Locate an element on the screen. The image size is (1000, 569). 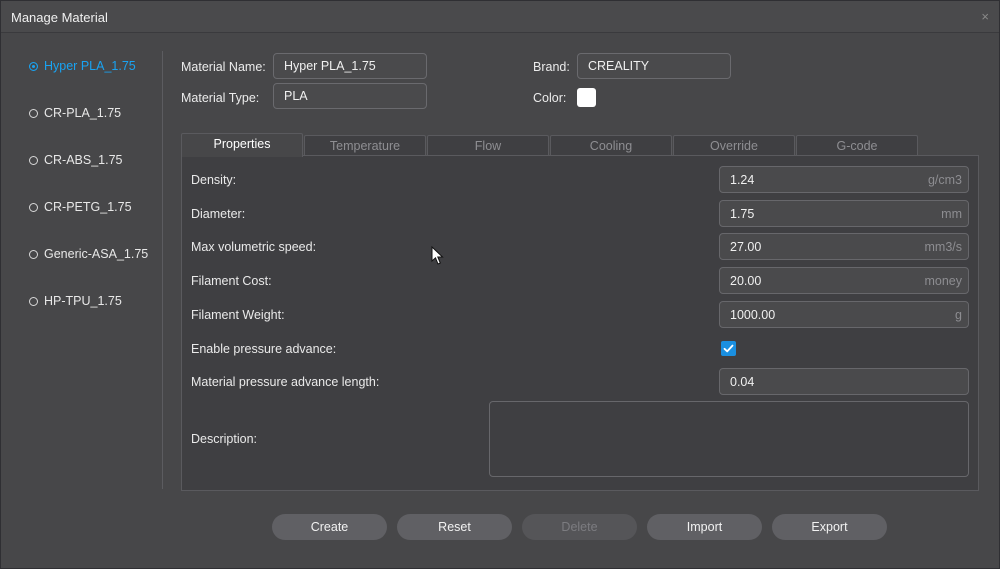
enable-pressure-advance-label: Enable pressure advance: is located at coordinates (264, 349).